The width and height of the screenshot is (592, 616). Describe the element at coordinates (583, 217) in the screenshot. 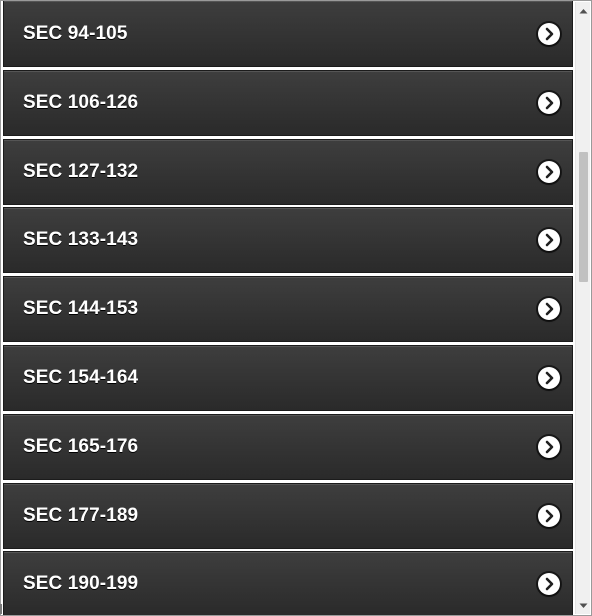

I see `scrollbar-thumb` at that location.